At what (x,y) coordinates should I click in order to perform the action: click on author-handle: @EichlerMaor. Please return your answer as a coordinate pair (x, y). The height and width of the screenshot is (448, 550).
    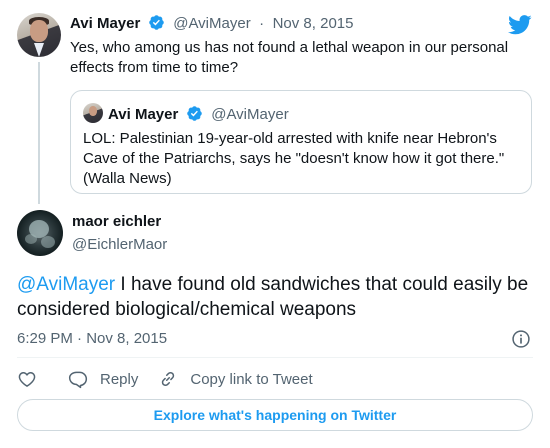
    Looking at the image, I should click on (119, 244).